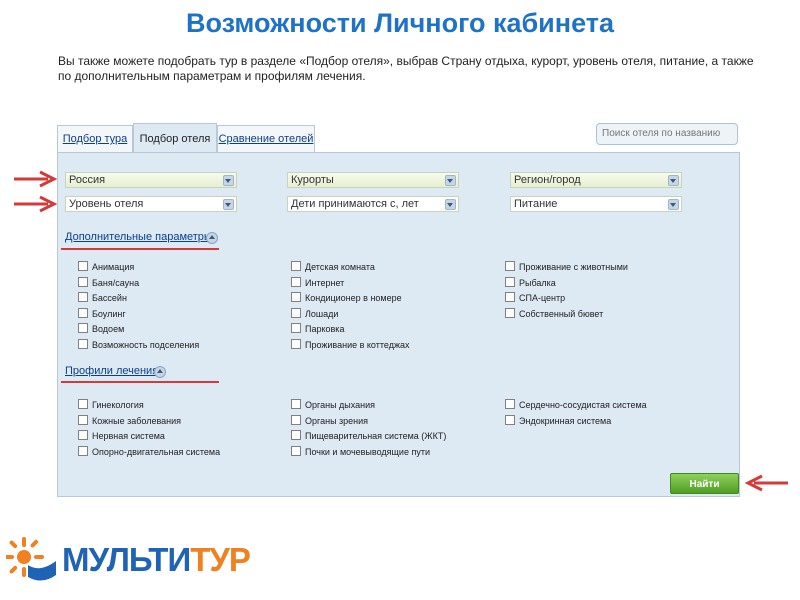 Image resolution: width=800 pixels, height=600 pixels. Describe the element at coordinates (118, 405) in the screenshot. I see `checkbox-label: Гинекология` at that location.